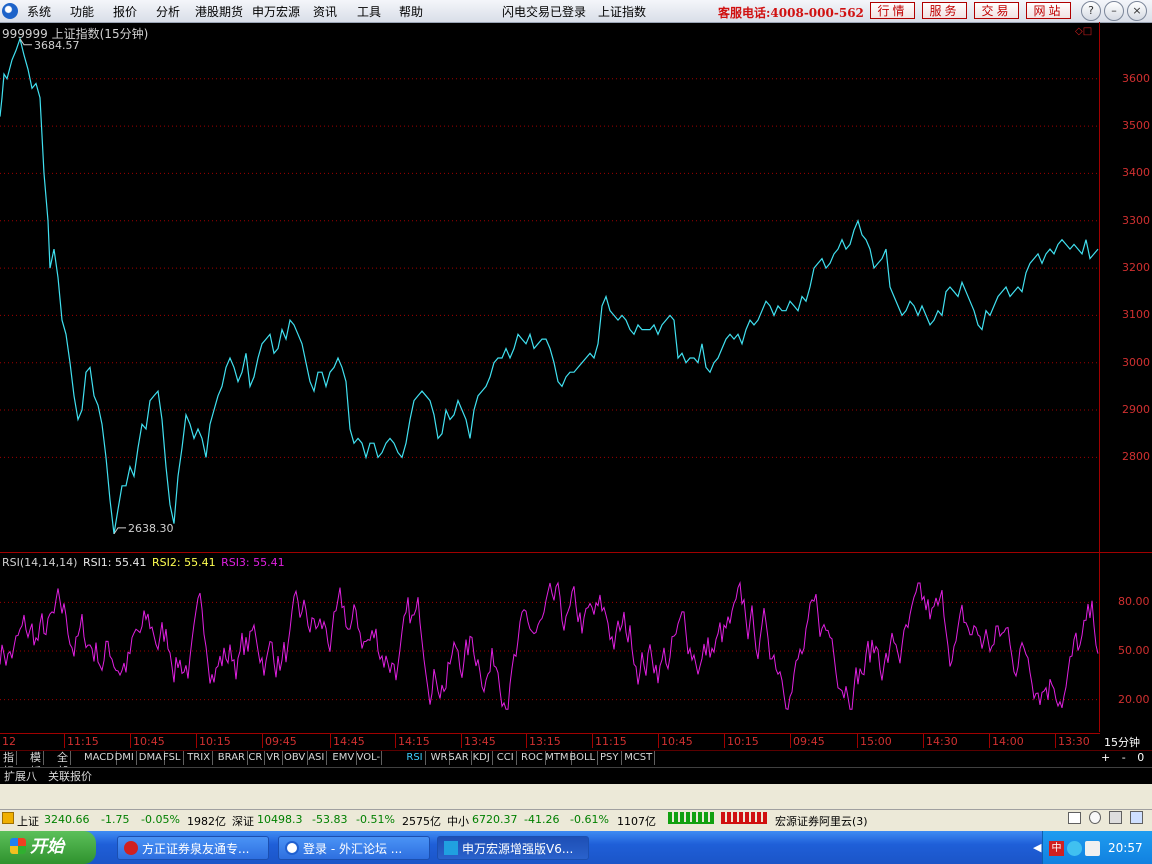 This screenshot has height=864, width=1152. What do you see at coordinates (1037, 847) in the screenshot?
I see `tray-expand-icon: ◀` at bounding box center [1037, 847].